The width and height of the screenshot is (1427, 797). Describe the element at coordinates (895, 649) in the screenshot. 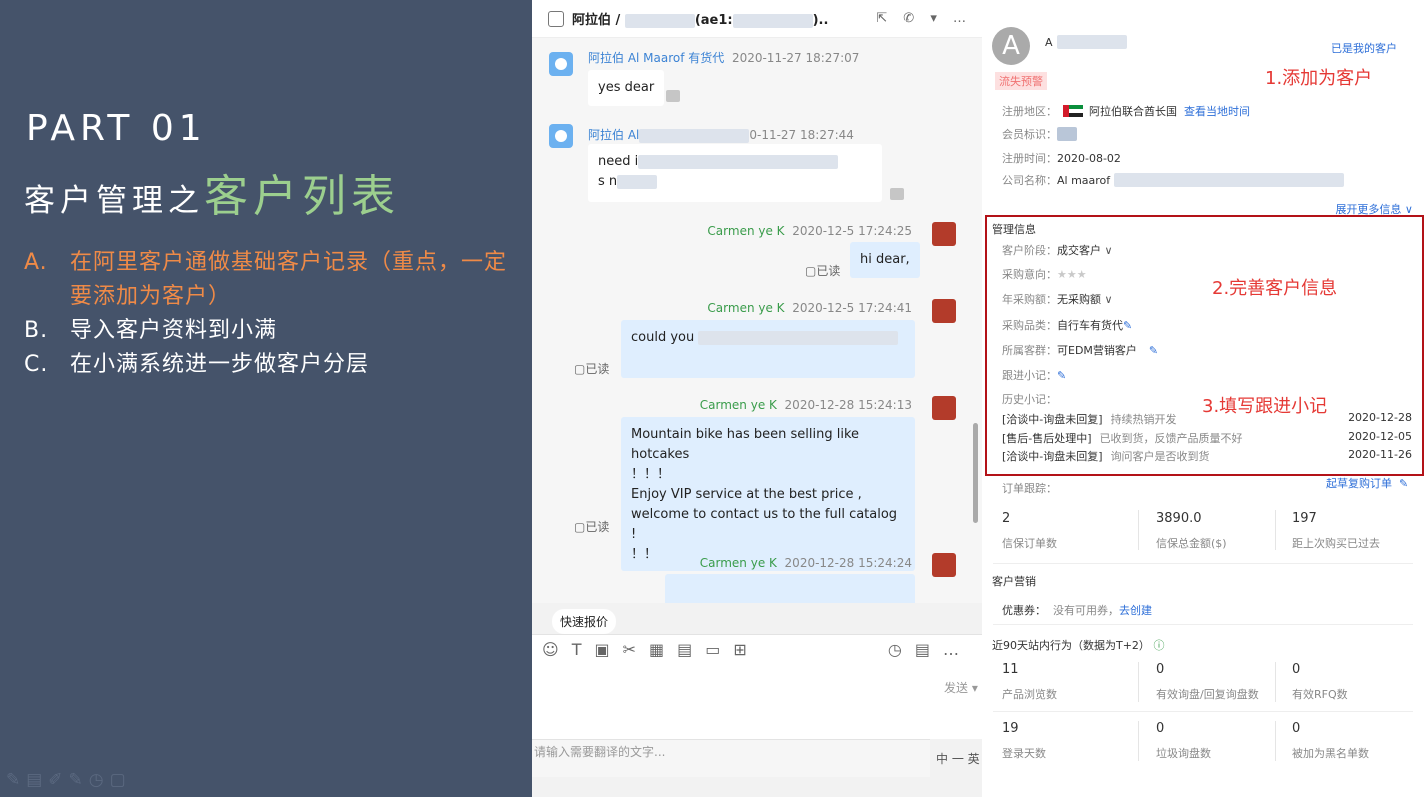

I see `history-icon: ◷` at that location.